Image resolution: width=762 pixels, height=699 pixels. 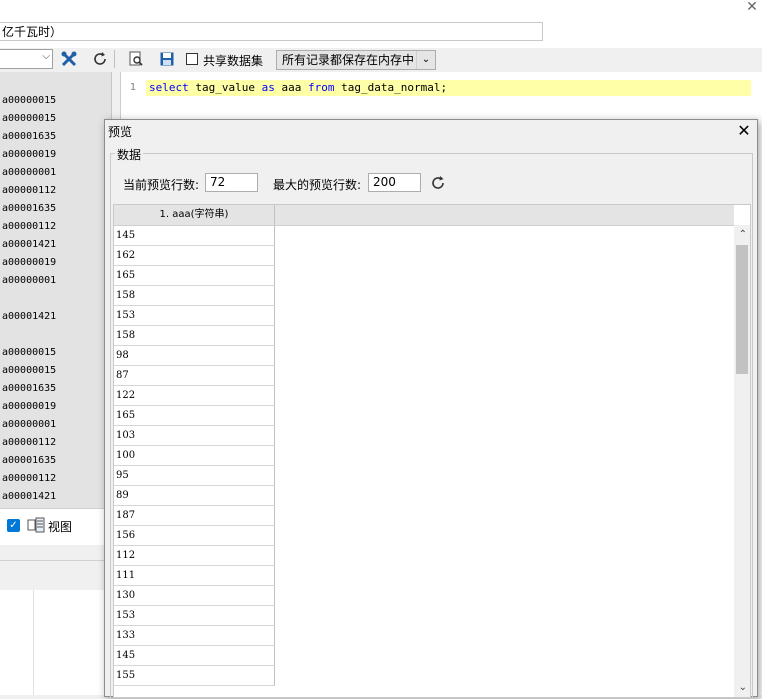 I want to click on table-row: 89, so click(x=194, y=496).